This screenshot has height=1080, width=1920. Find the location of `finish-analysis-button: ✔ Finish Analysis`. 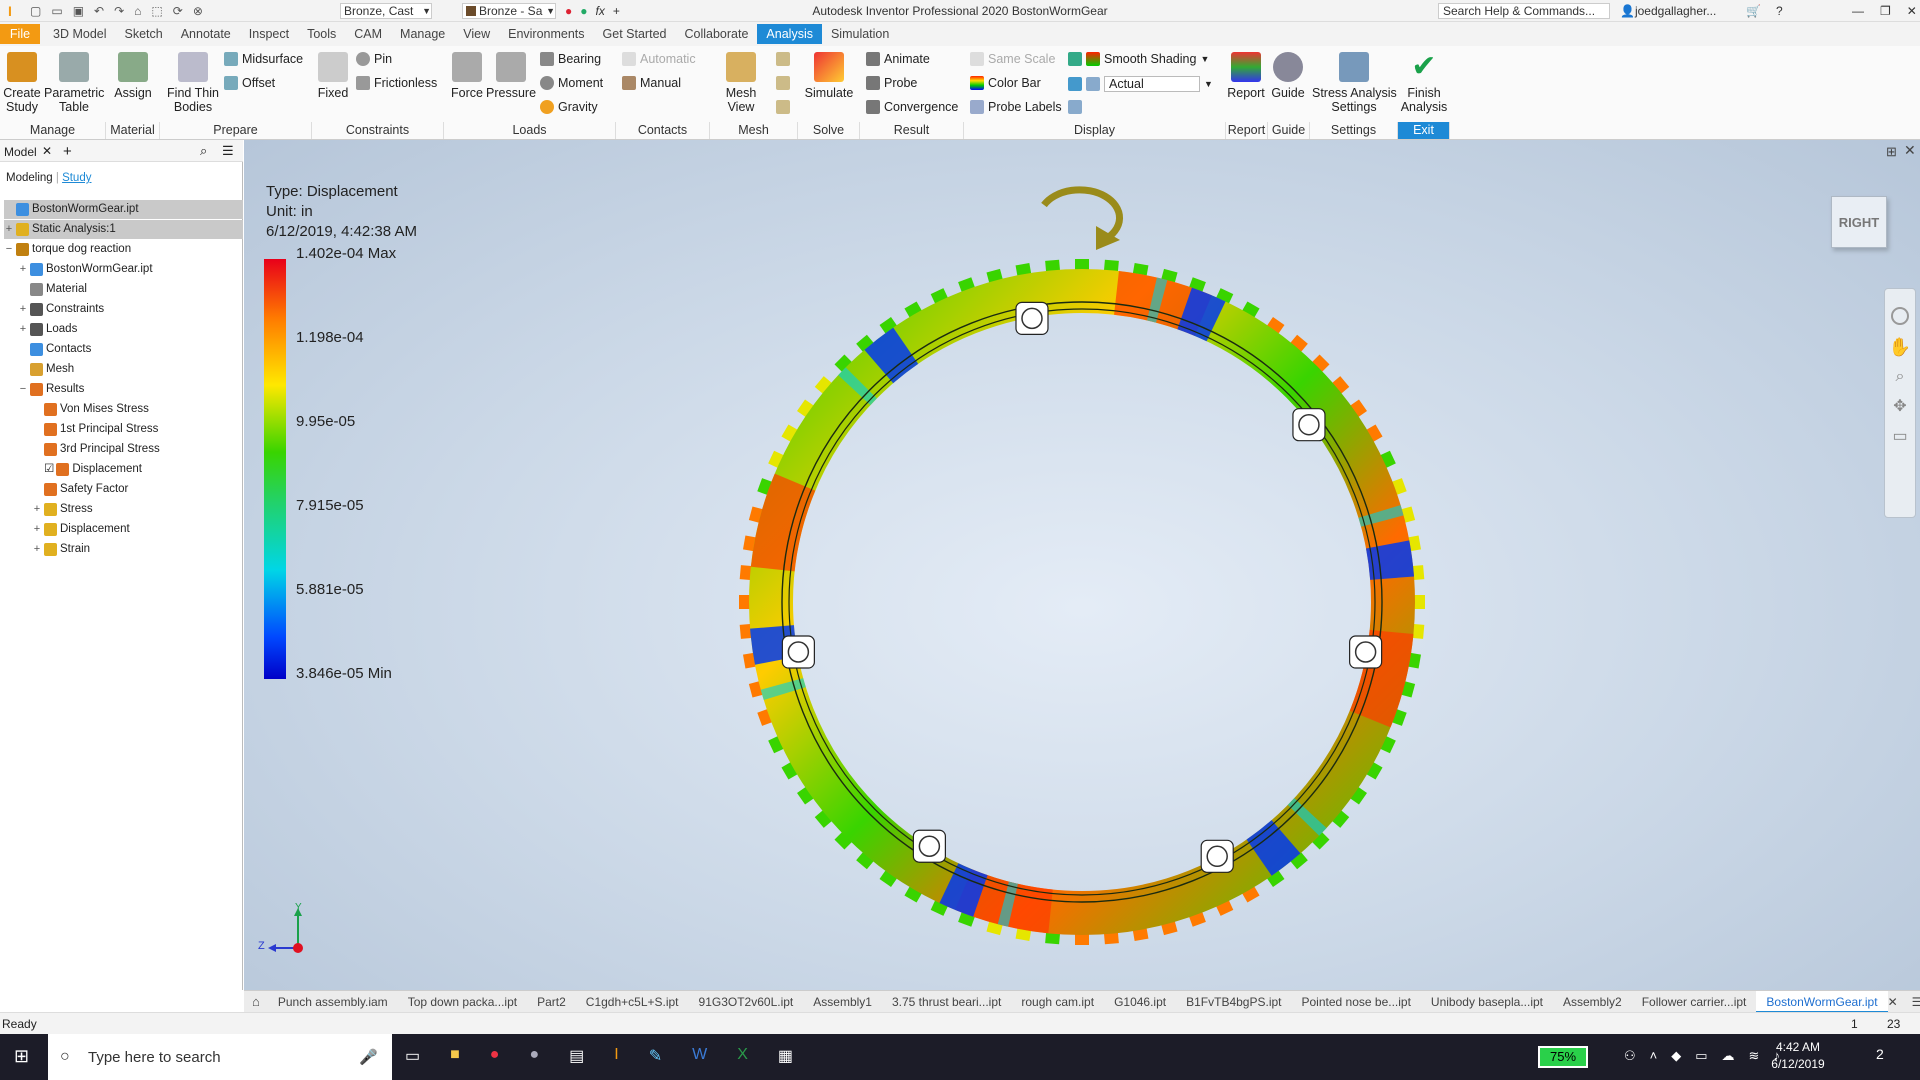

finish-analysis-button: ✔ Finish Analysis is located at coordinates (1424, 83).